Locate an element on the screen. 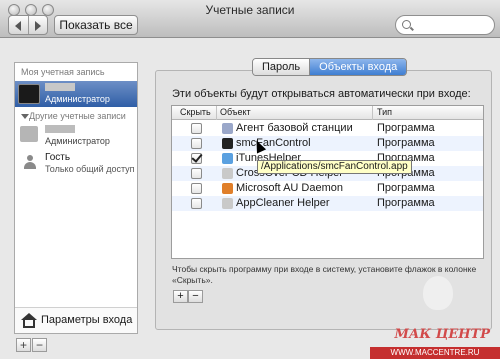  back-arrow-icon is located at coordinates (18, 26).